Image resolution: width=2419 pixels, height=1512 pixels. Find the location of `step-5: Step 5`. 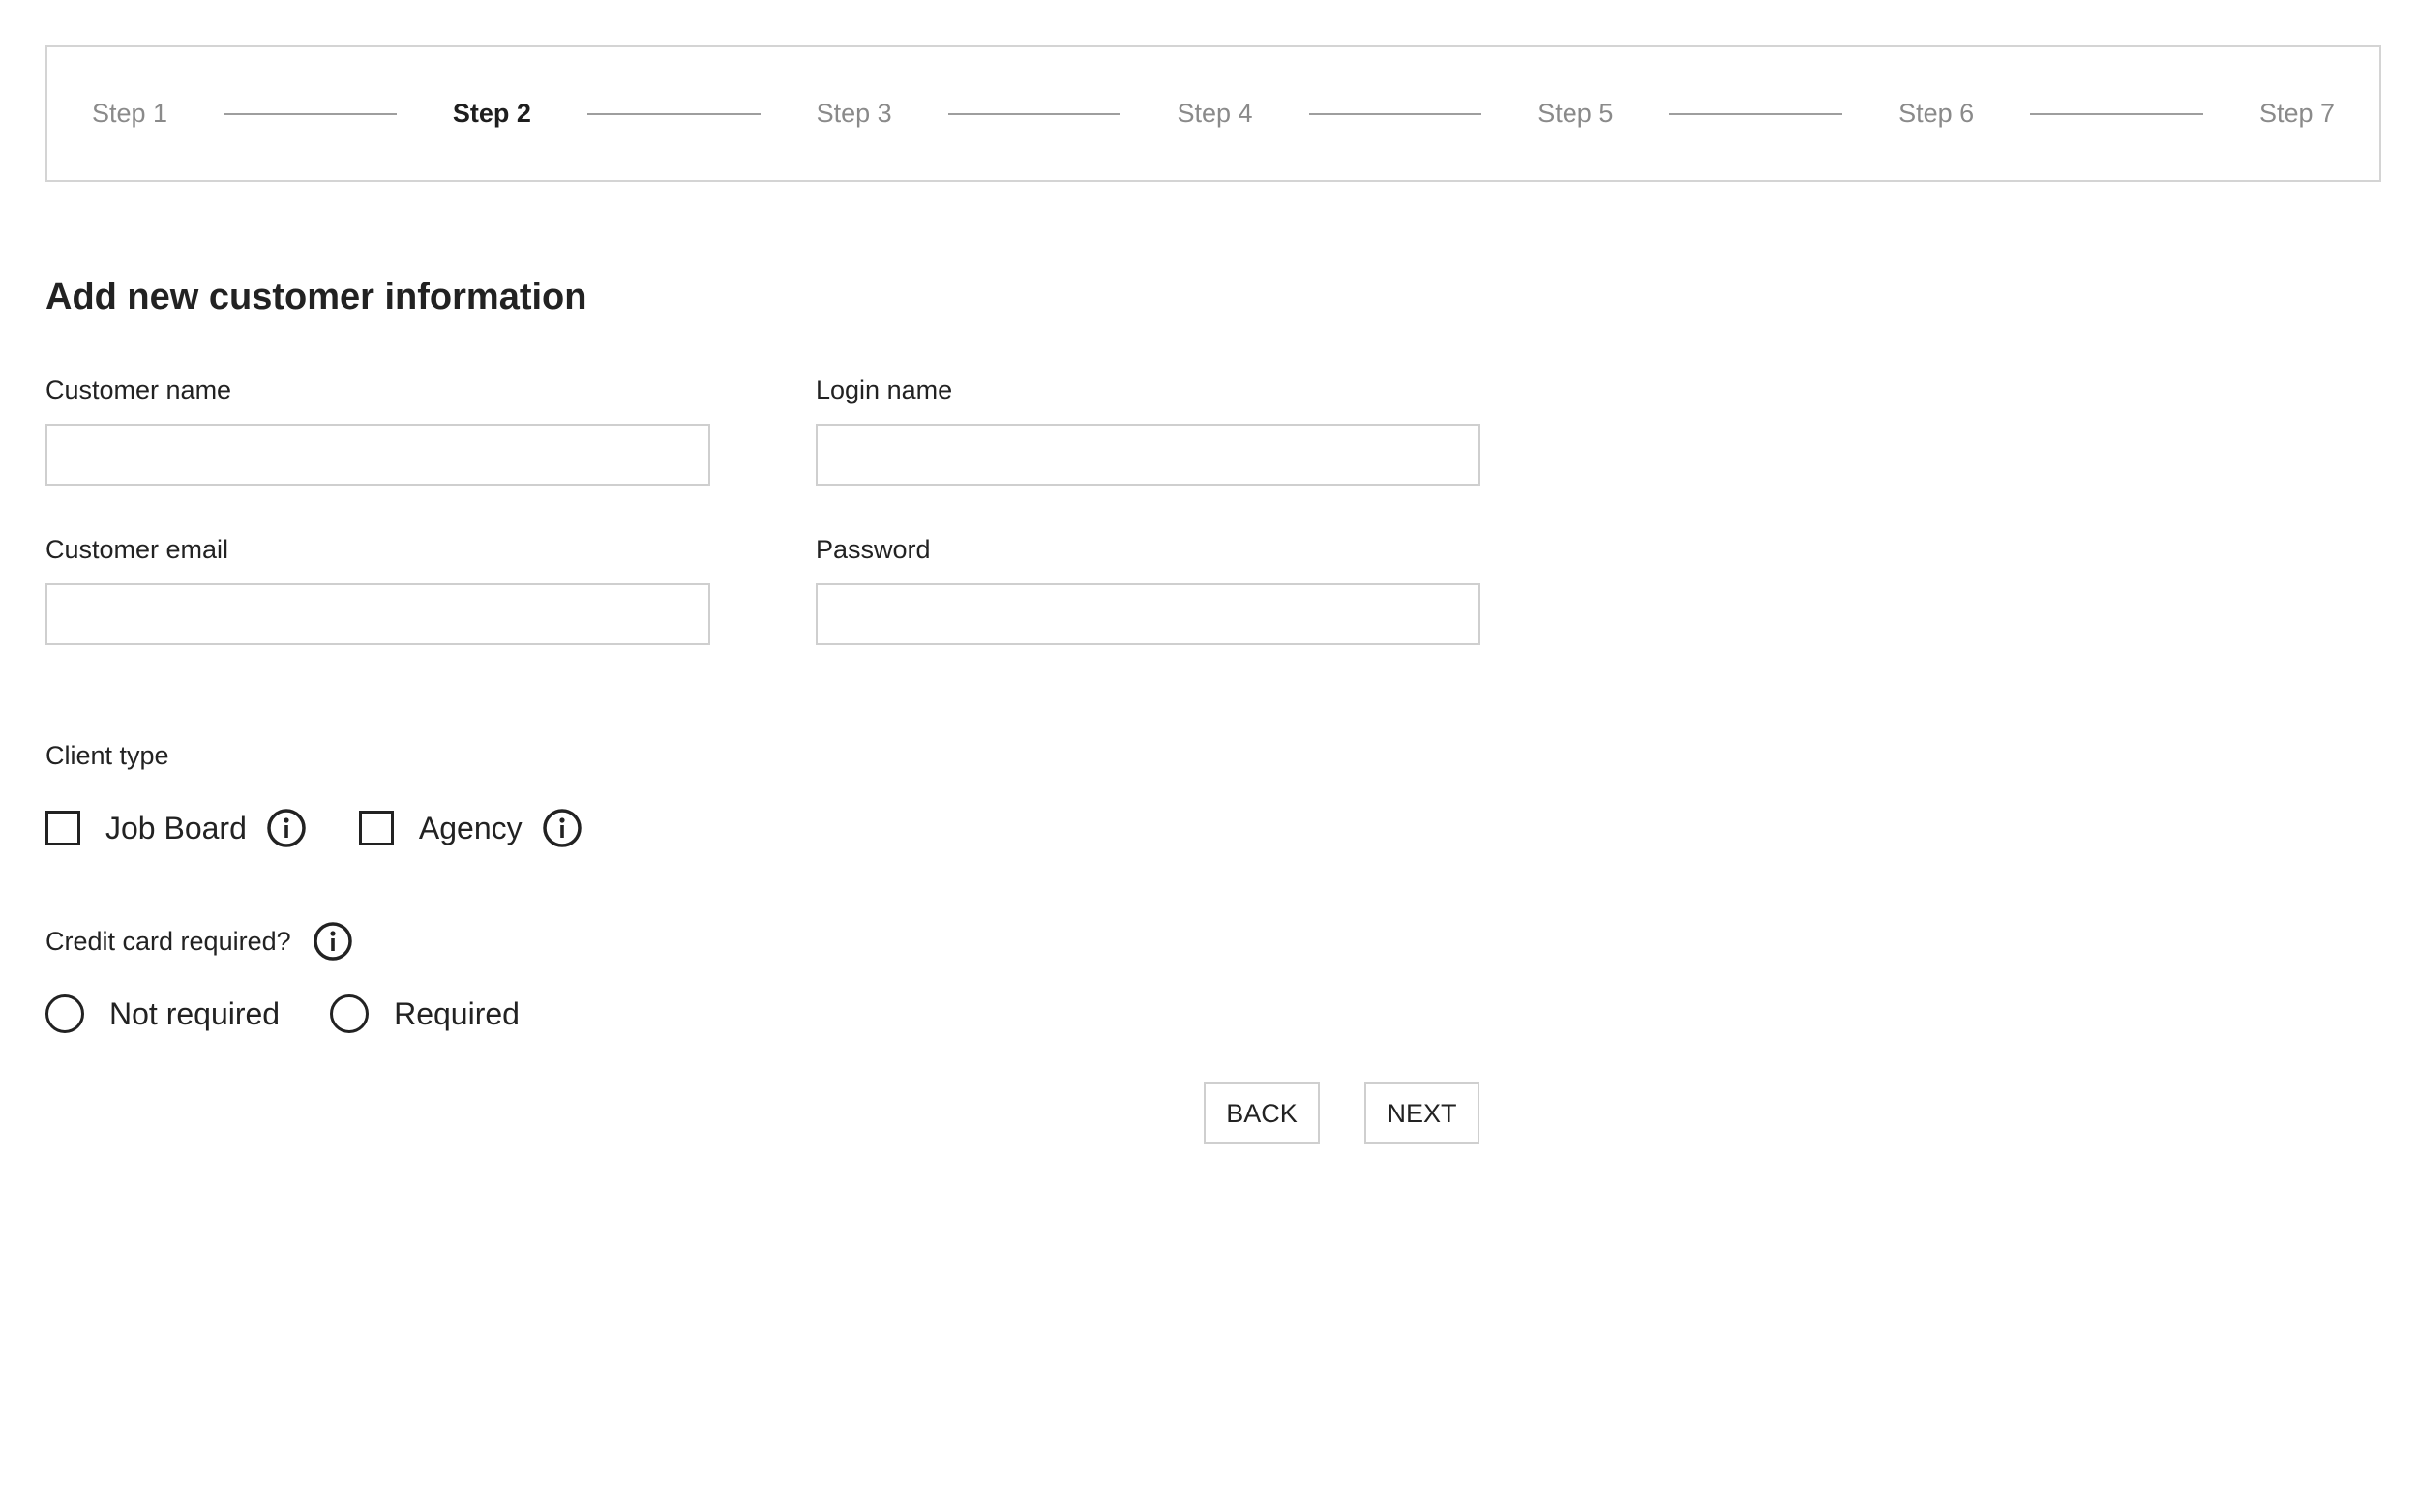

step-5: Step 5 is located at coordinates (1576, 114).